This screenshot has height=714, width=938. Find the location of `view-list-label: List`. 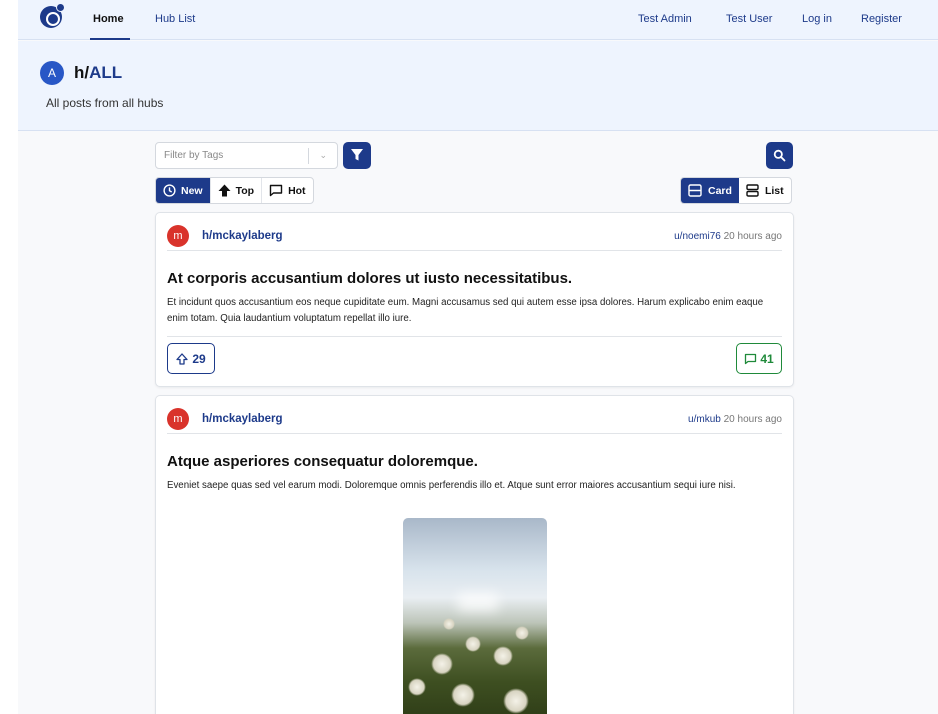

view-list-label: List is located at coordinates (774, 190).